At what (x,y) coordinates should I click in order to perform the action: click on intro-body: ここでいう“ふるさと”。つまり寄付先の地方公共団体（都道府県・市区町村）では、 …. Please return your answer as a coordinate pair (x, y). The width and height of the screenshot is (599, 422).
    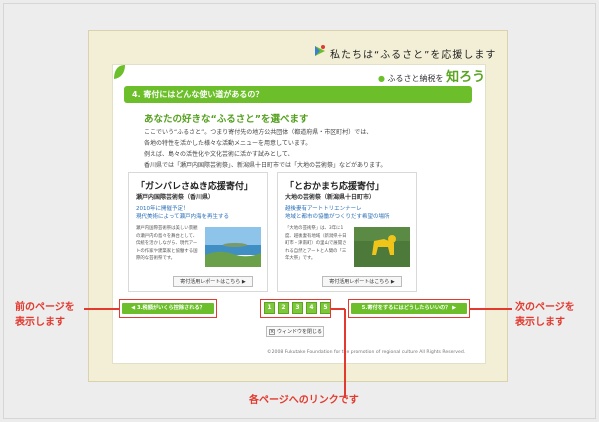
    Looking at the image, I should click on (309, 149).